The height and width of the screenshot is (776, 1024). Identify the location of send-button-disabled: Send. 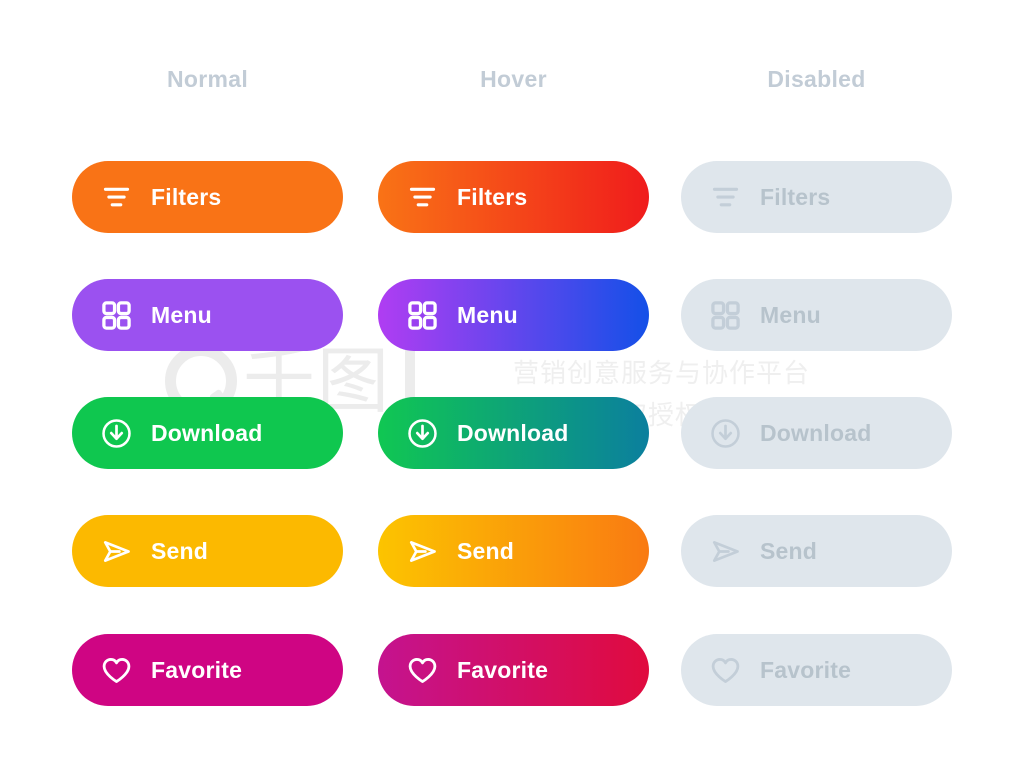
(816, 551).